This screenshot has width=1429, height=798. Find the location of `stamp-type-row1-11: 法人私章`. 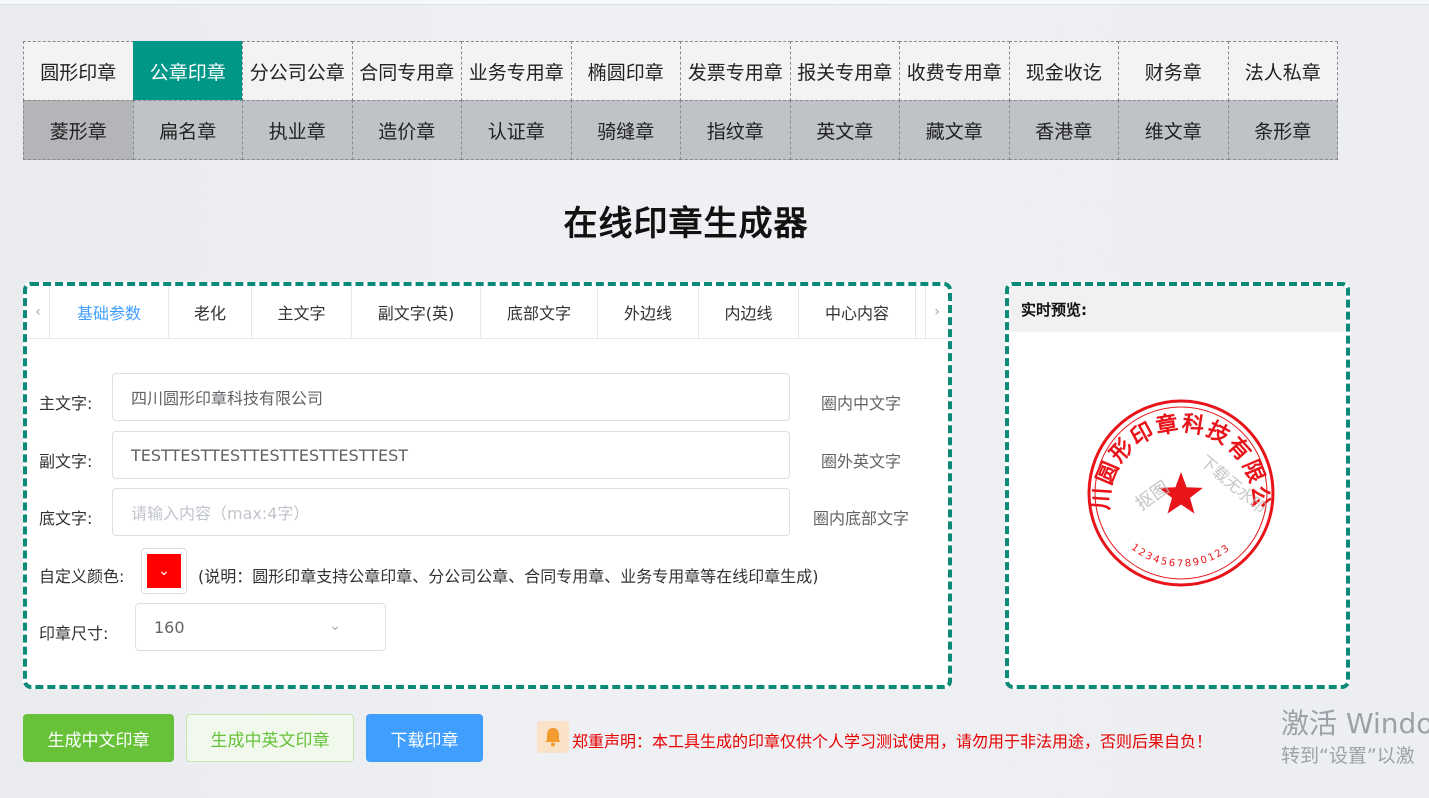

stamp-type-row1-11: 法人私章 is located at coordinates (1282, 71).